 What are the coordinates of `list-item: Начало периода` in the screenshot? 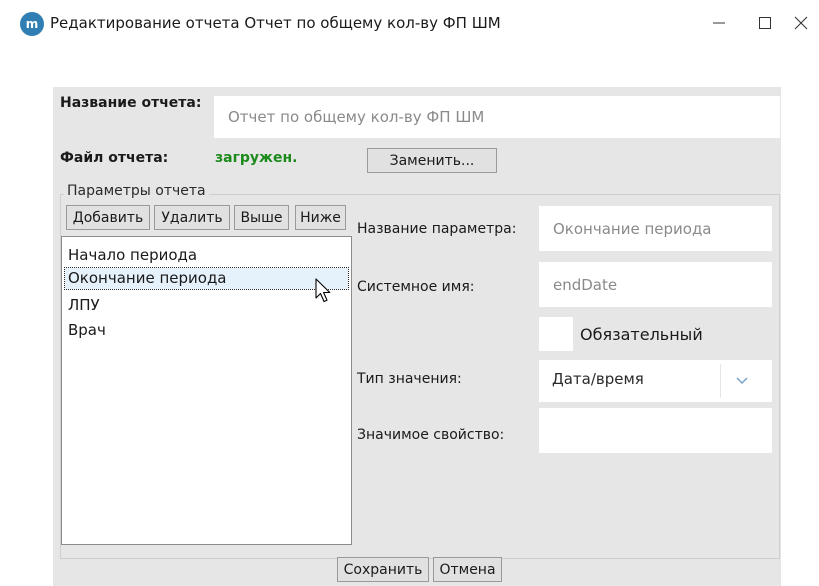 It's located at (132, 255).